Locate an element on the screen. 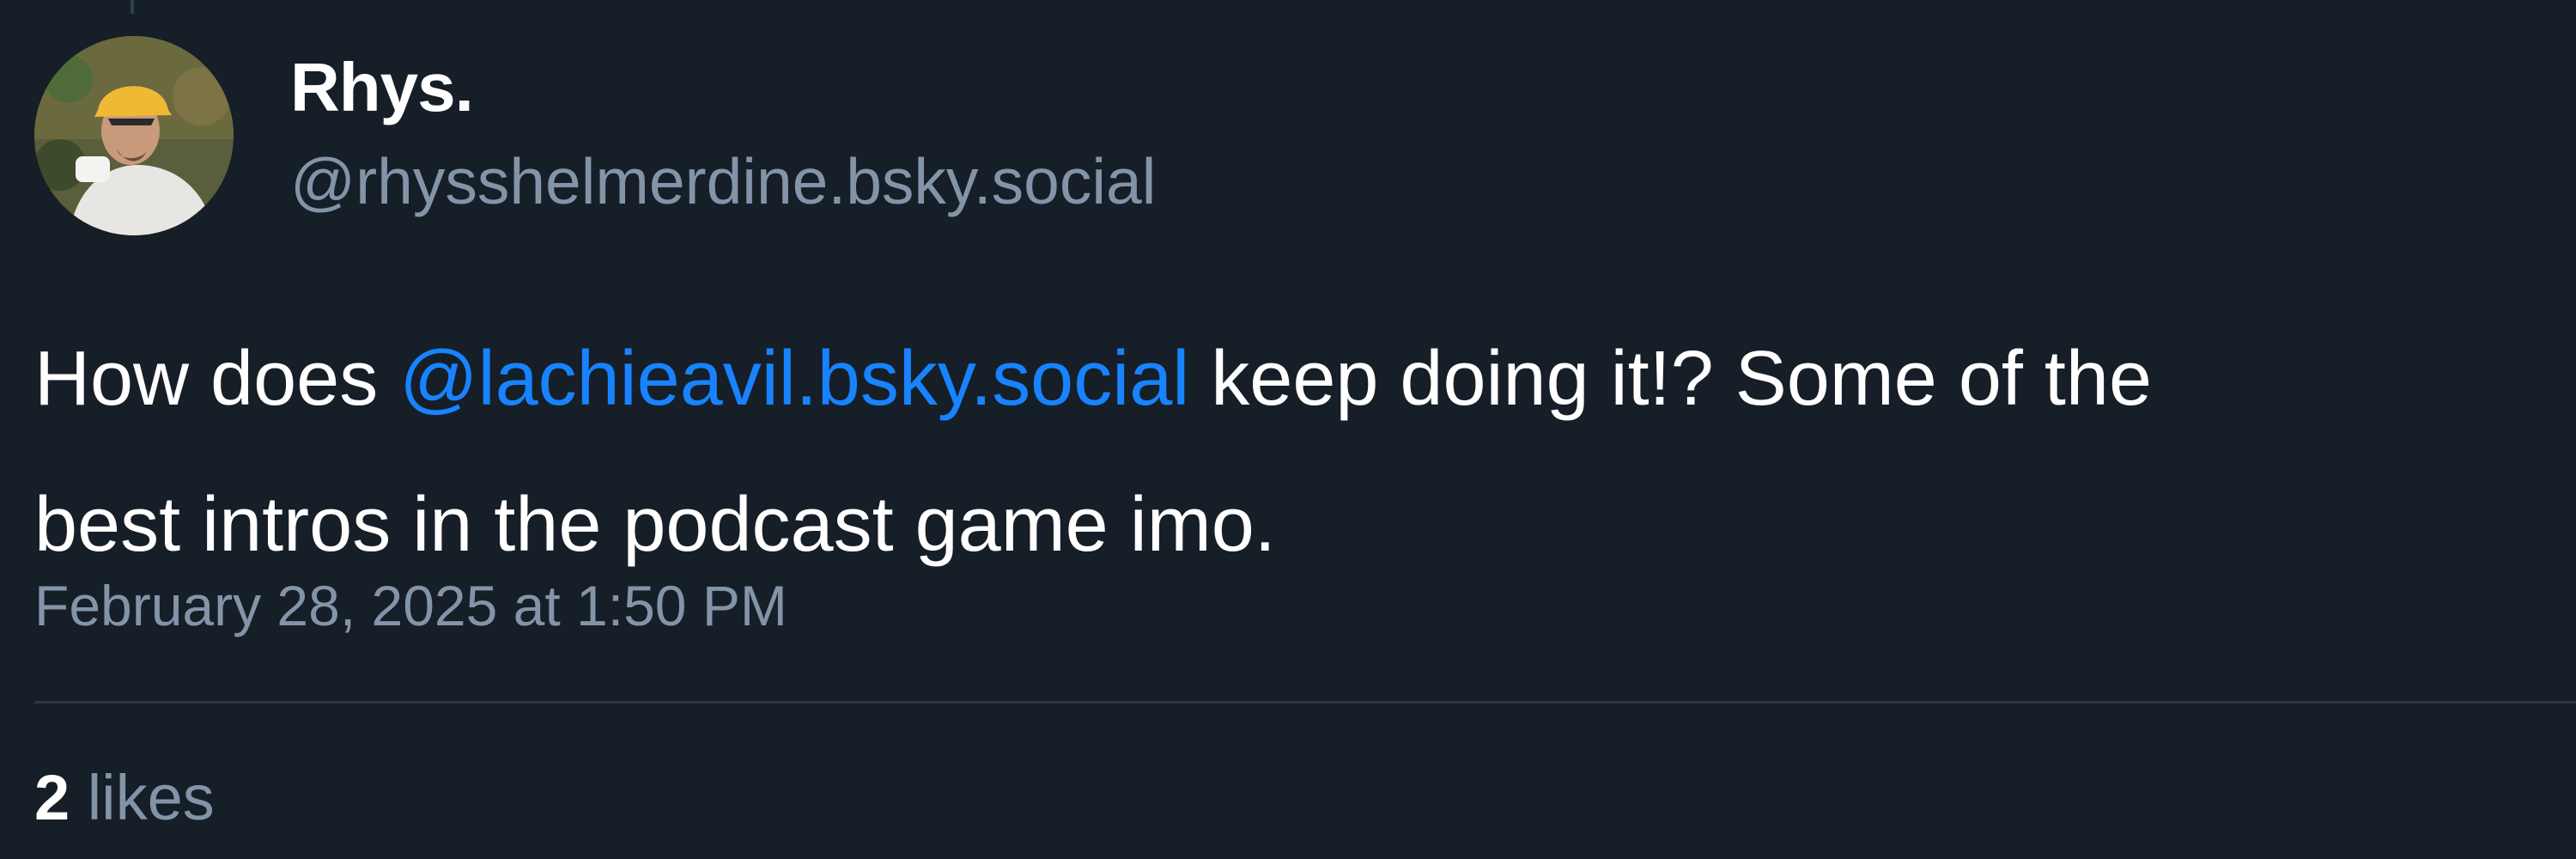 This screenshot has height=859, width=2576. likes-count: 2 is located at coordinates (52, 798).